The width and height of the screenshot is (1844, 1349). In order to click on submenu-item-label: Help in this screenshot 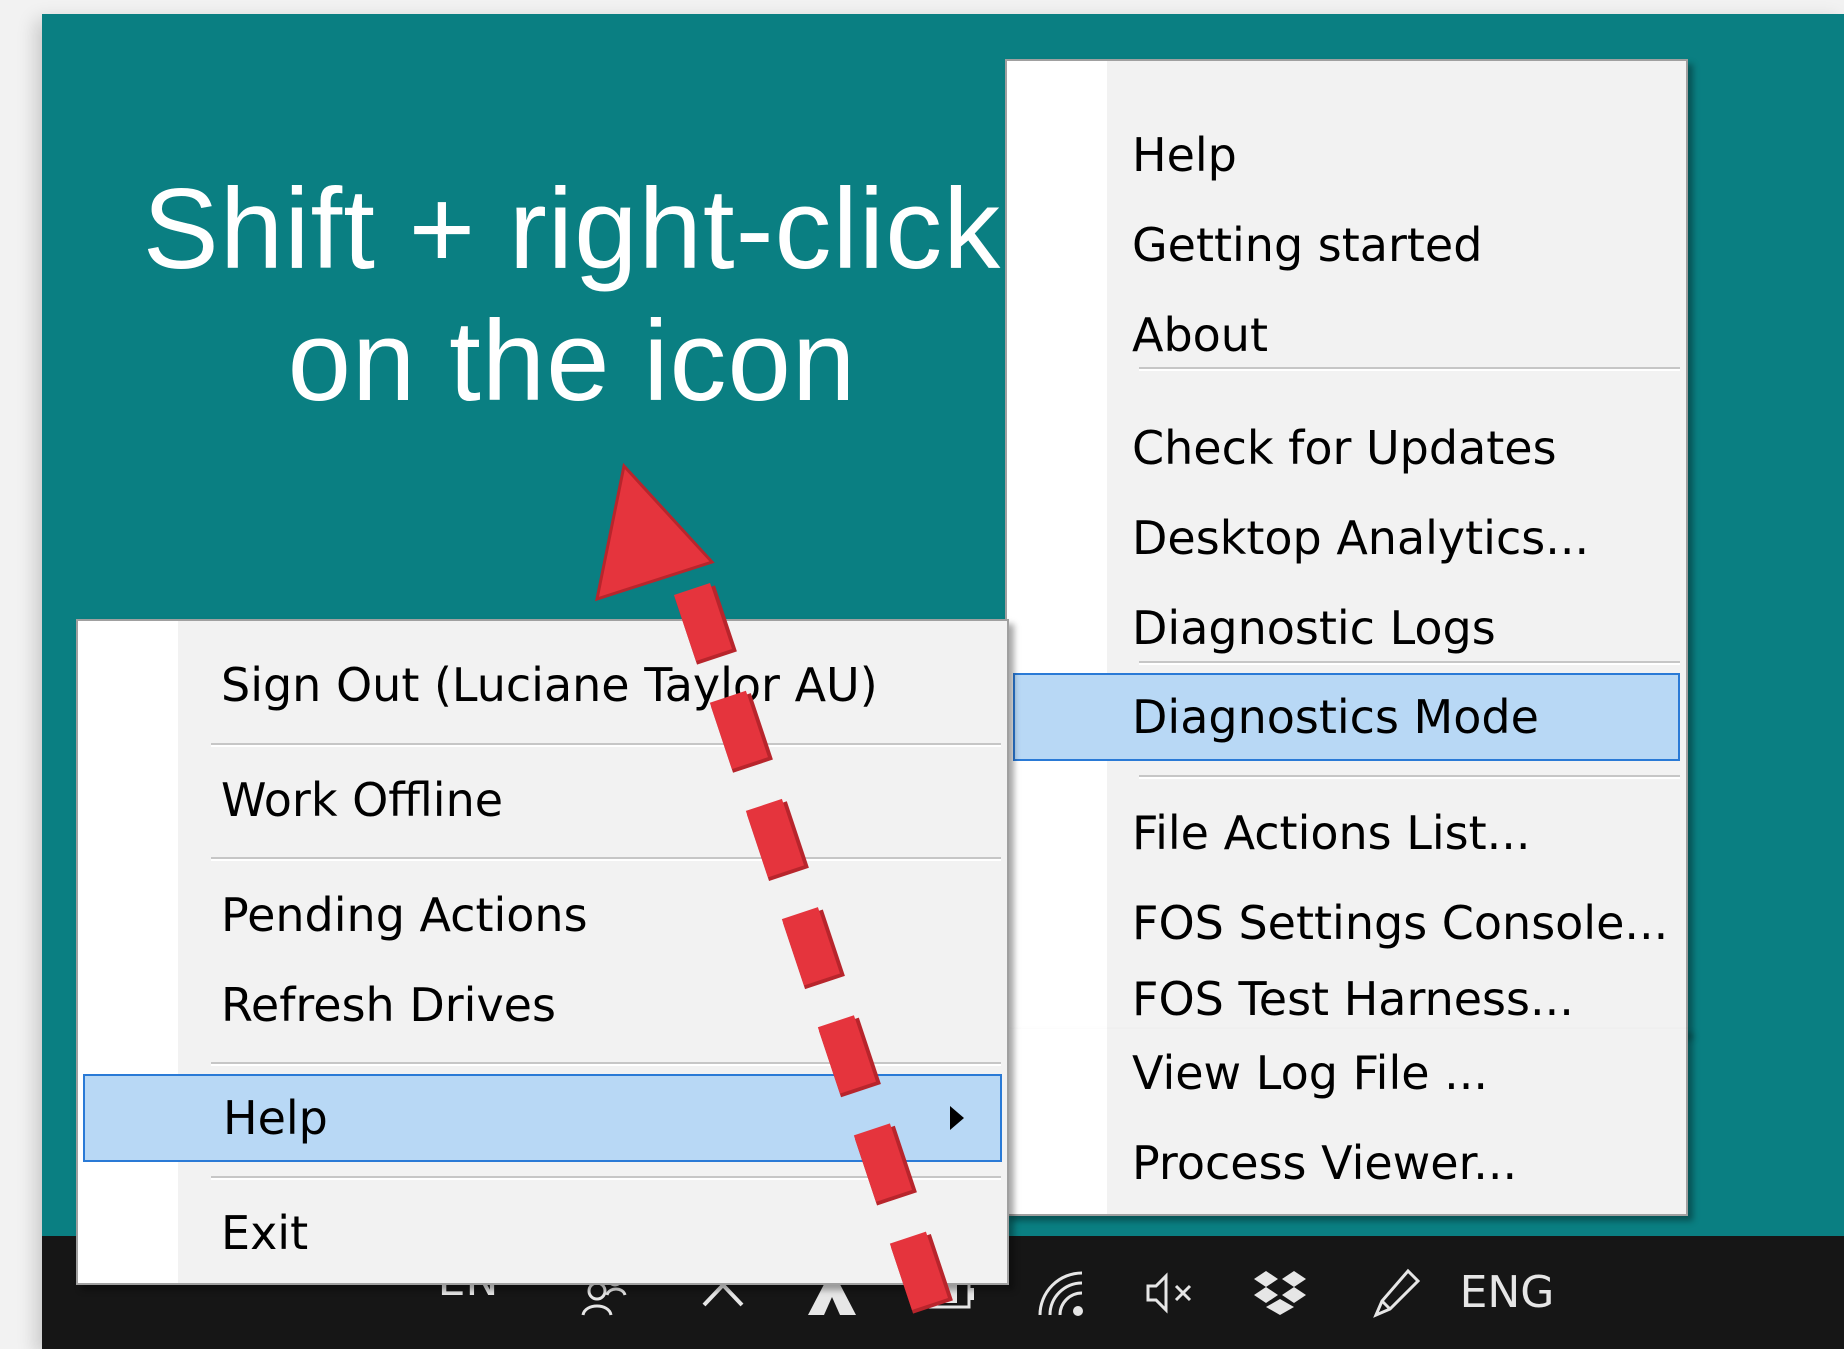, I will do `click(1184, 155)`.